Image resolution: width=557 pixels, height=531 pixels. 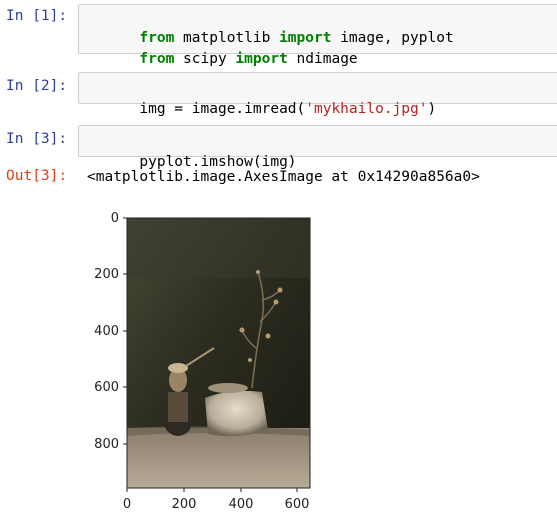 What do you see at coordinates (297, 504) in the screenshot?
I see `x-tick-label: 600` at bounding box center [297, 504].